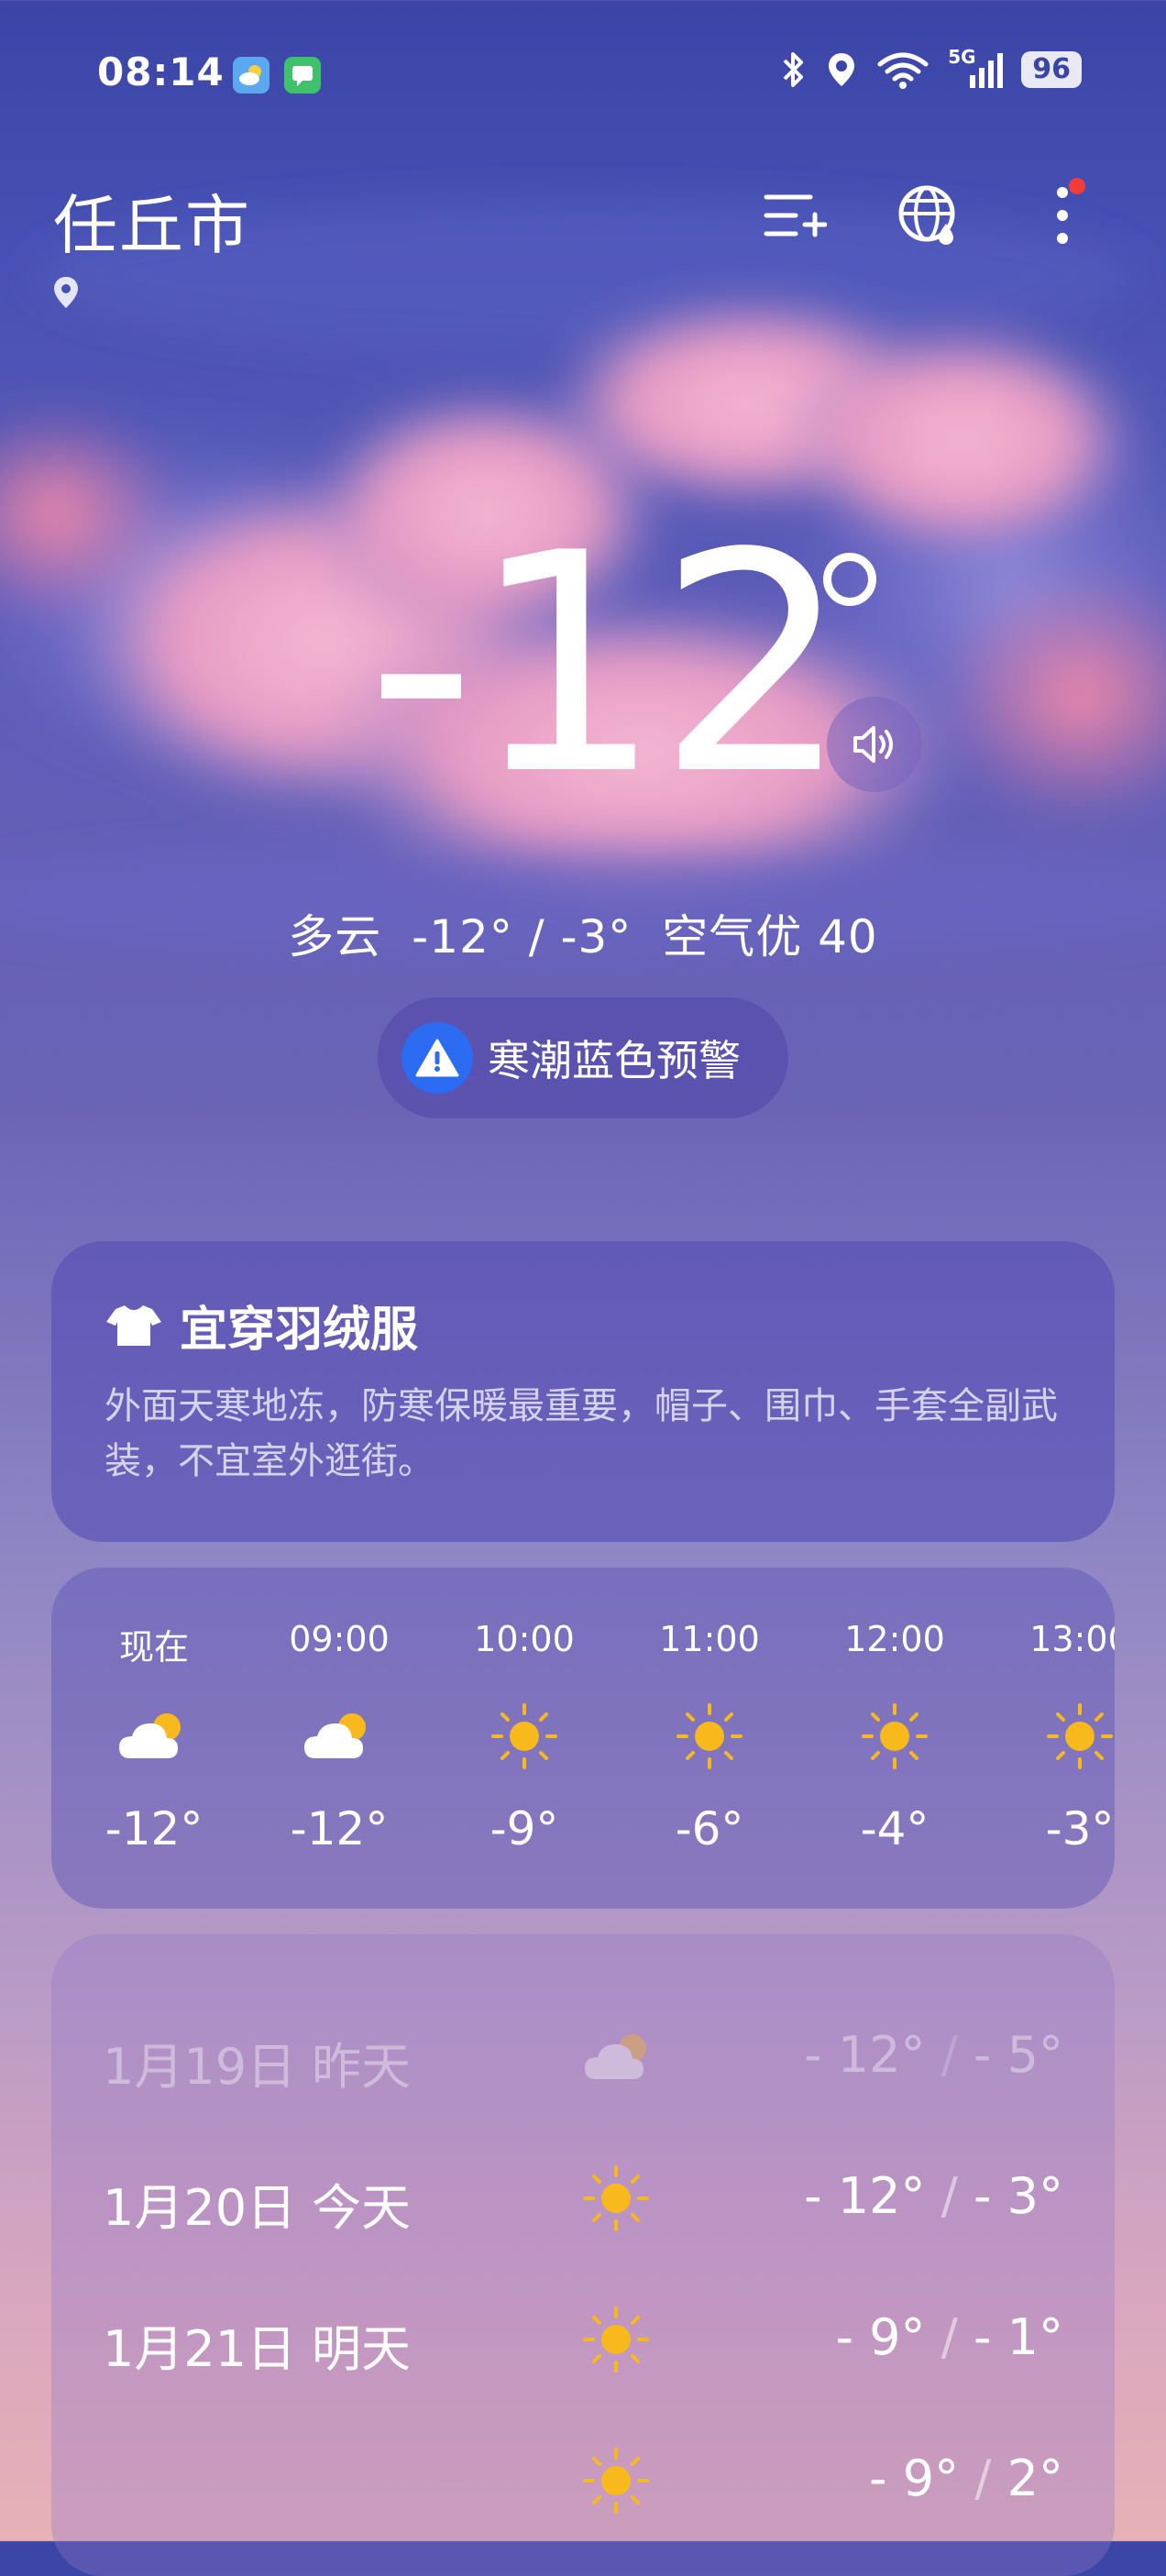  Describe the element at coordinates (933, 2196) in the screenshot. I see `day-temp-range: - 12° / - 3°` at that location.